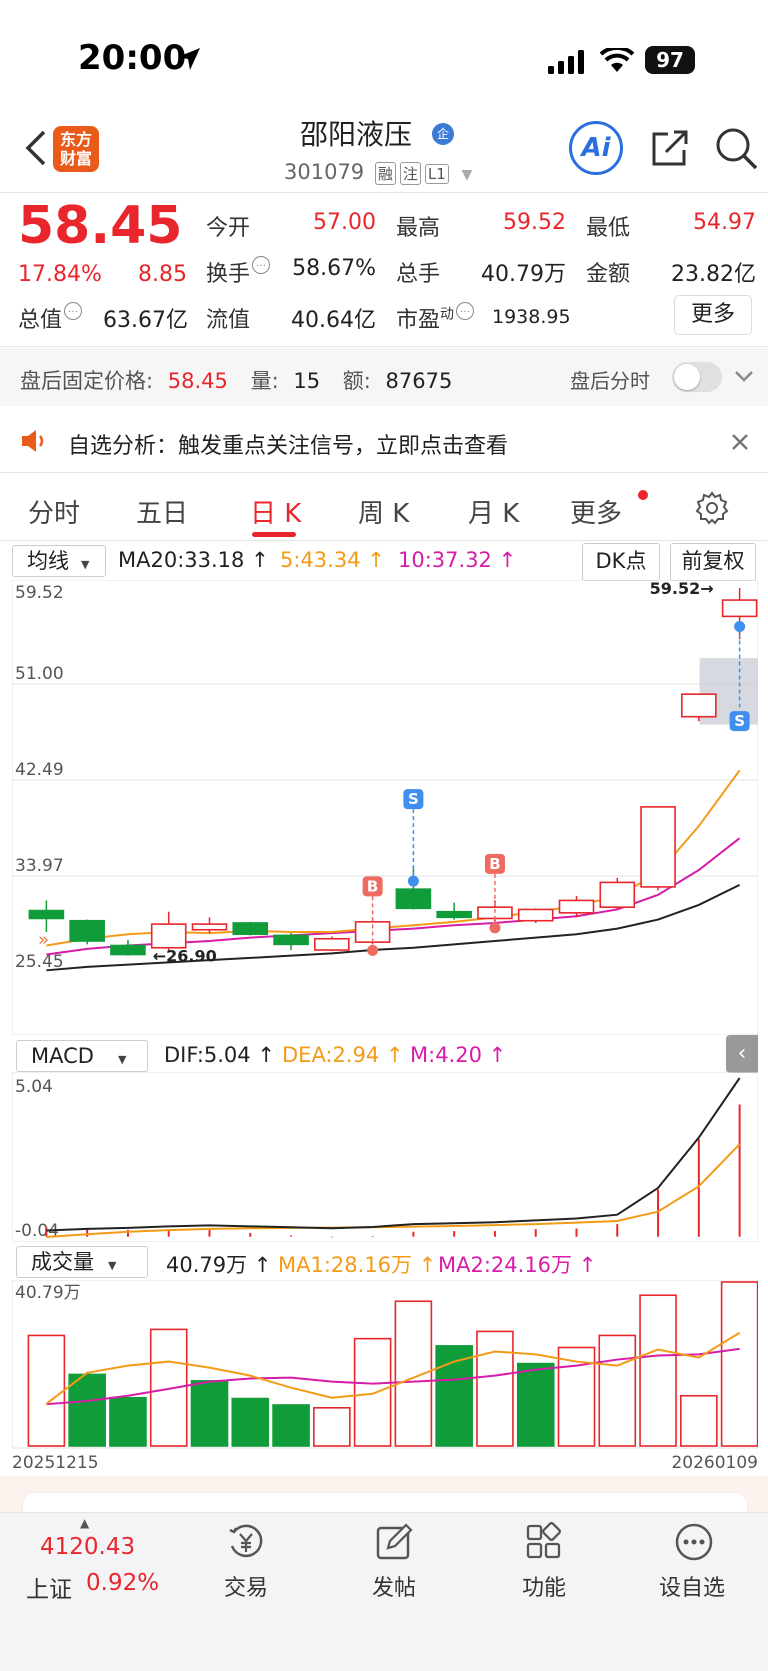 The width and height of the screenshot is (768, 1671). I want to click on tab-day-k: 日 K, so click(275, 511).